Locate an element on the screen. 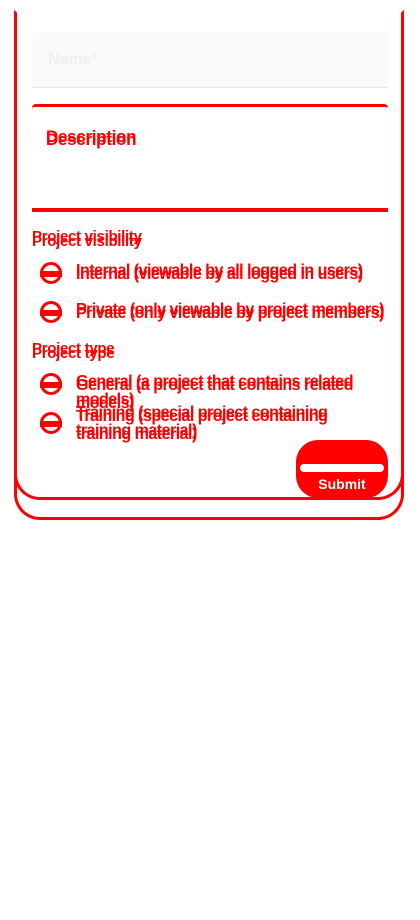 This screenshot has width=420, height=920. description-field: Description is located at coordinates (210, 158).